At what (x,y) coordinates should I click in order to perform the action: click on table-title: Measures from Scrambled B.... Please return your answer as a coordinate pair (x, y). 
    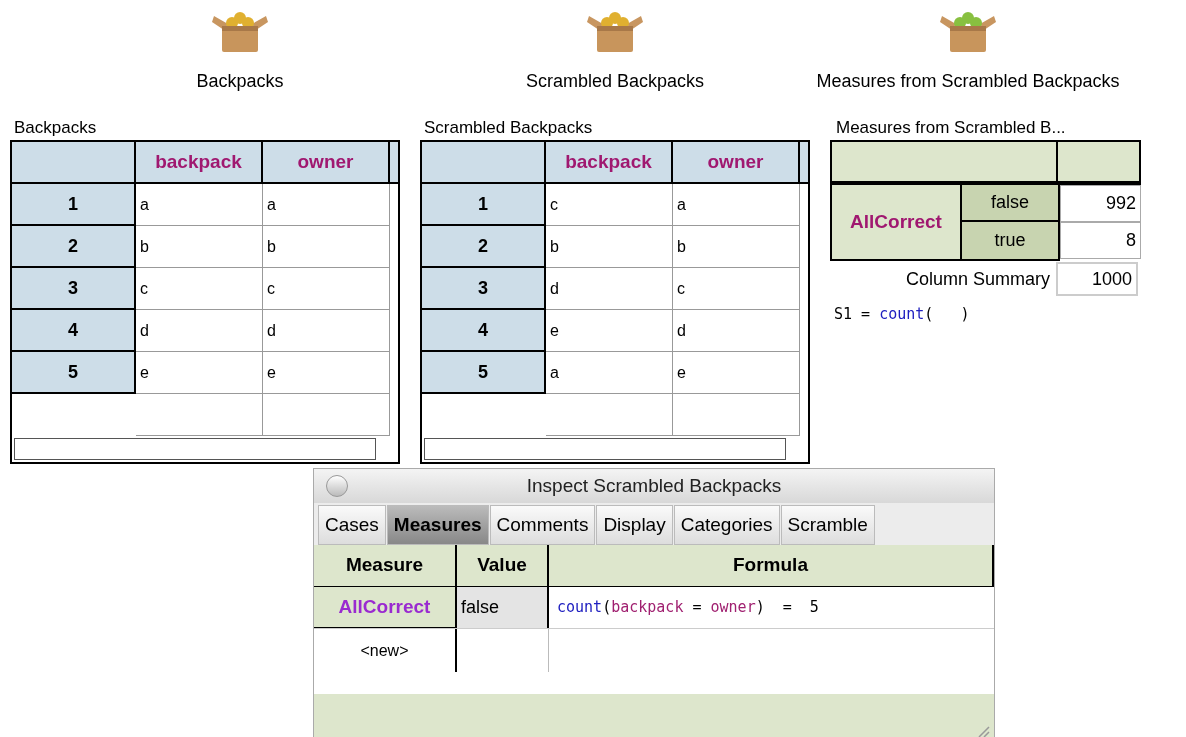
    Looking at the image, I should click on (951, 128).